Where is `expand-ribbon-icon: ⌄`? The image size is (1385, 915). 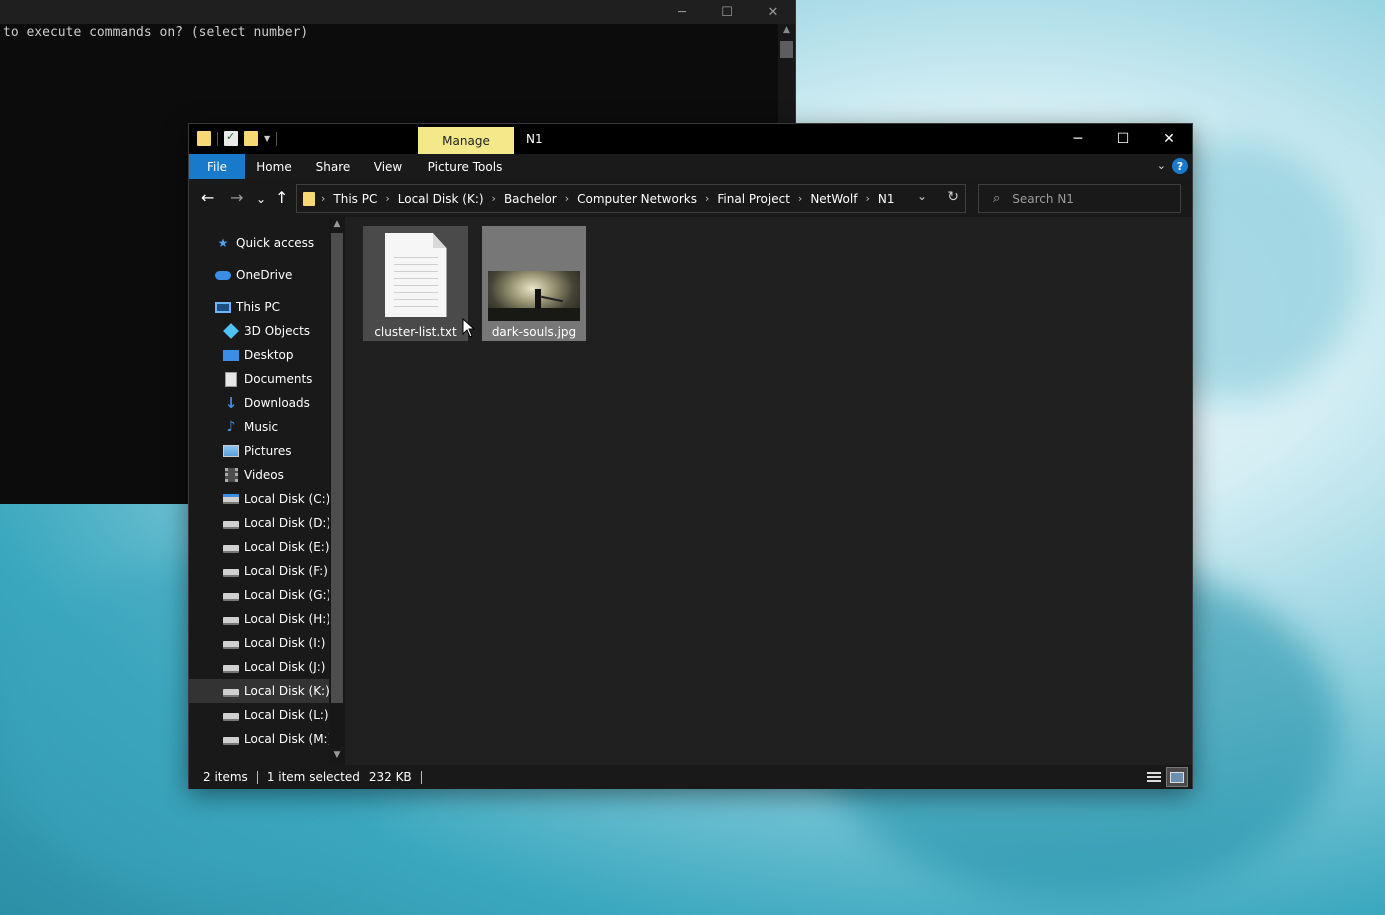 expand-ribbon-icon: ⌄ is located at coordinates (1161, 165).